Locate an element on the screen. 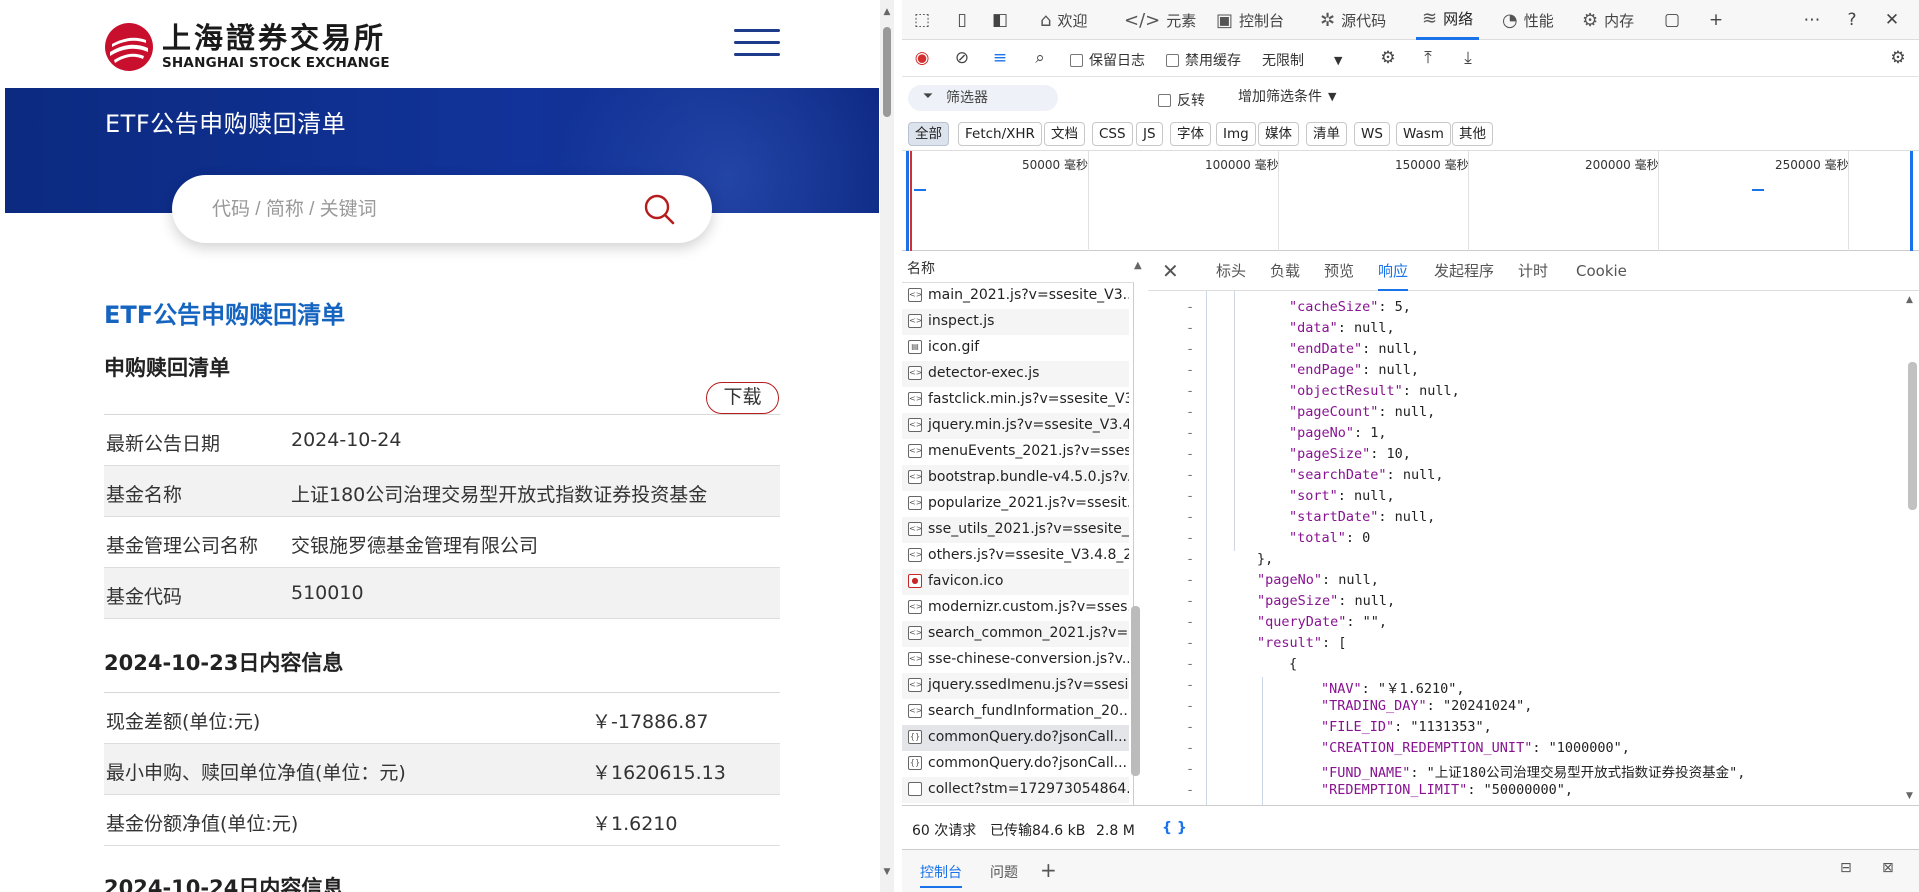 This screenshot has height=892, width=1919. code-text: "startDate": null, is located at coordinates (1362, 517).